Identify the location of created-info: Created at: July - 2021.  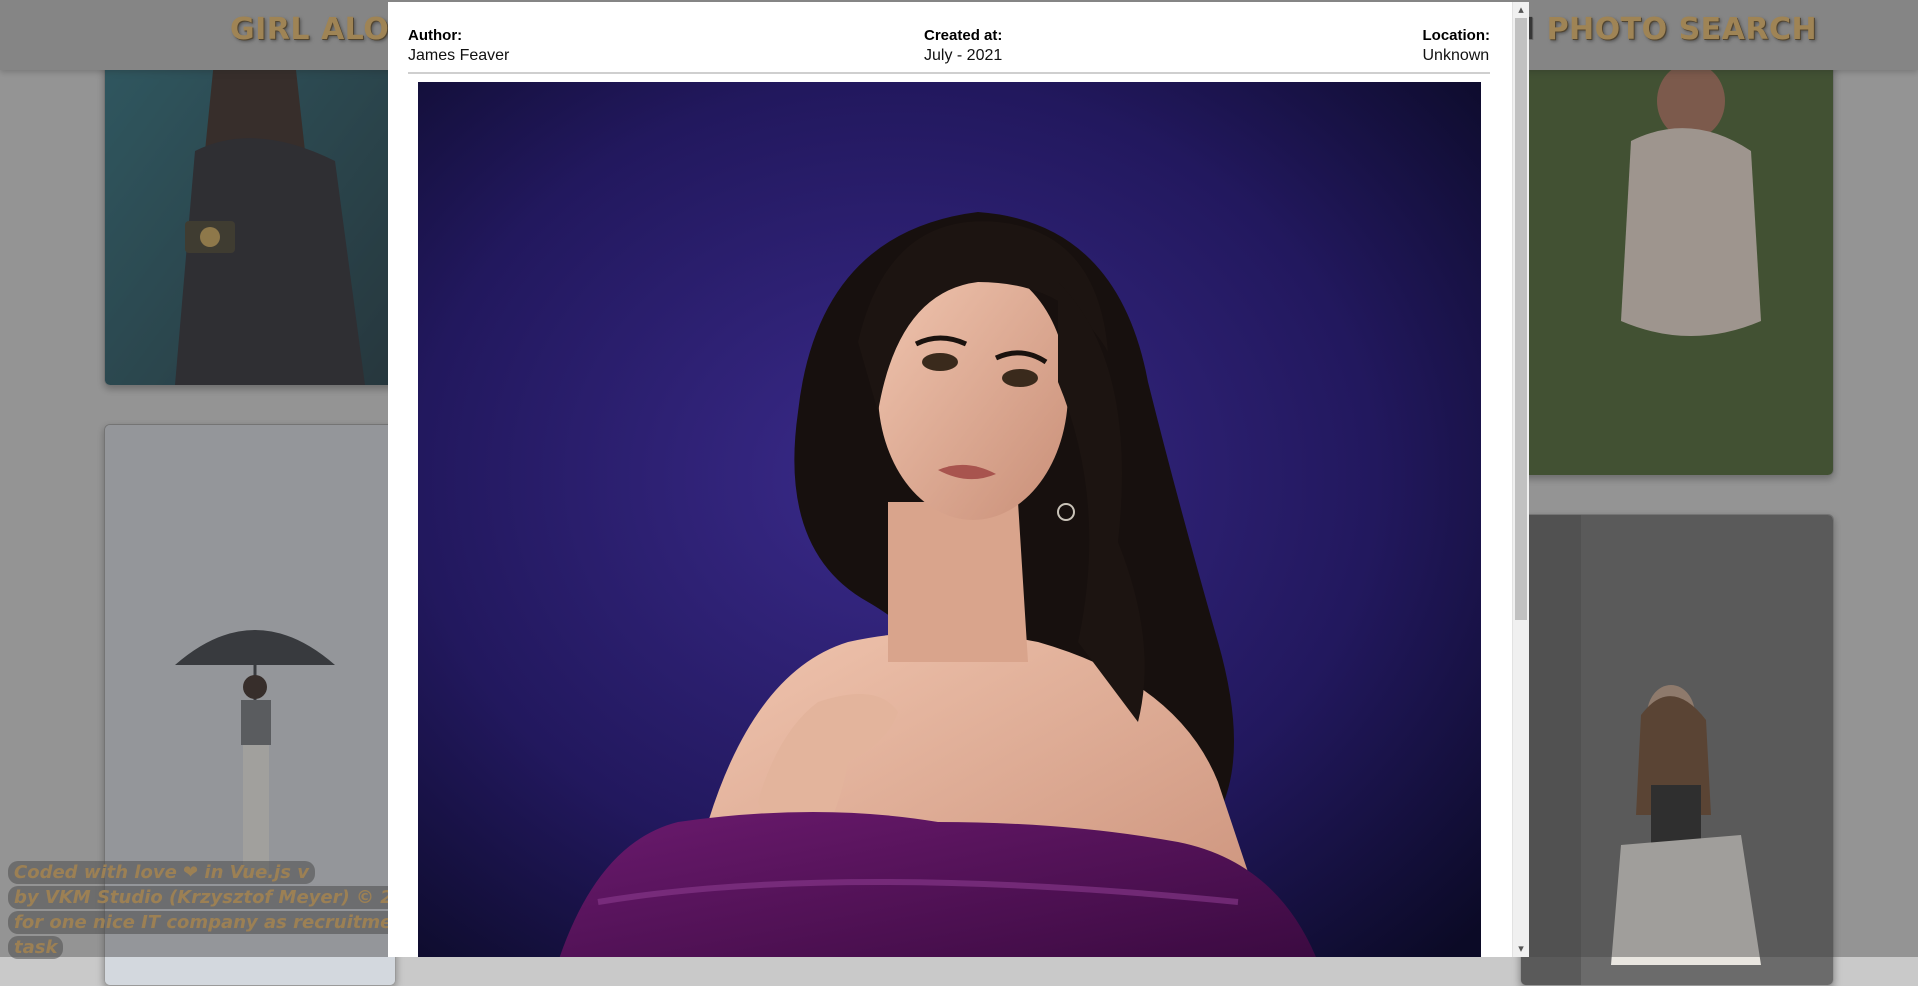
(963, 46).